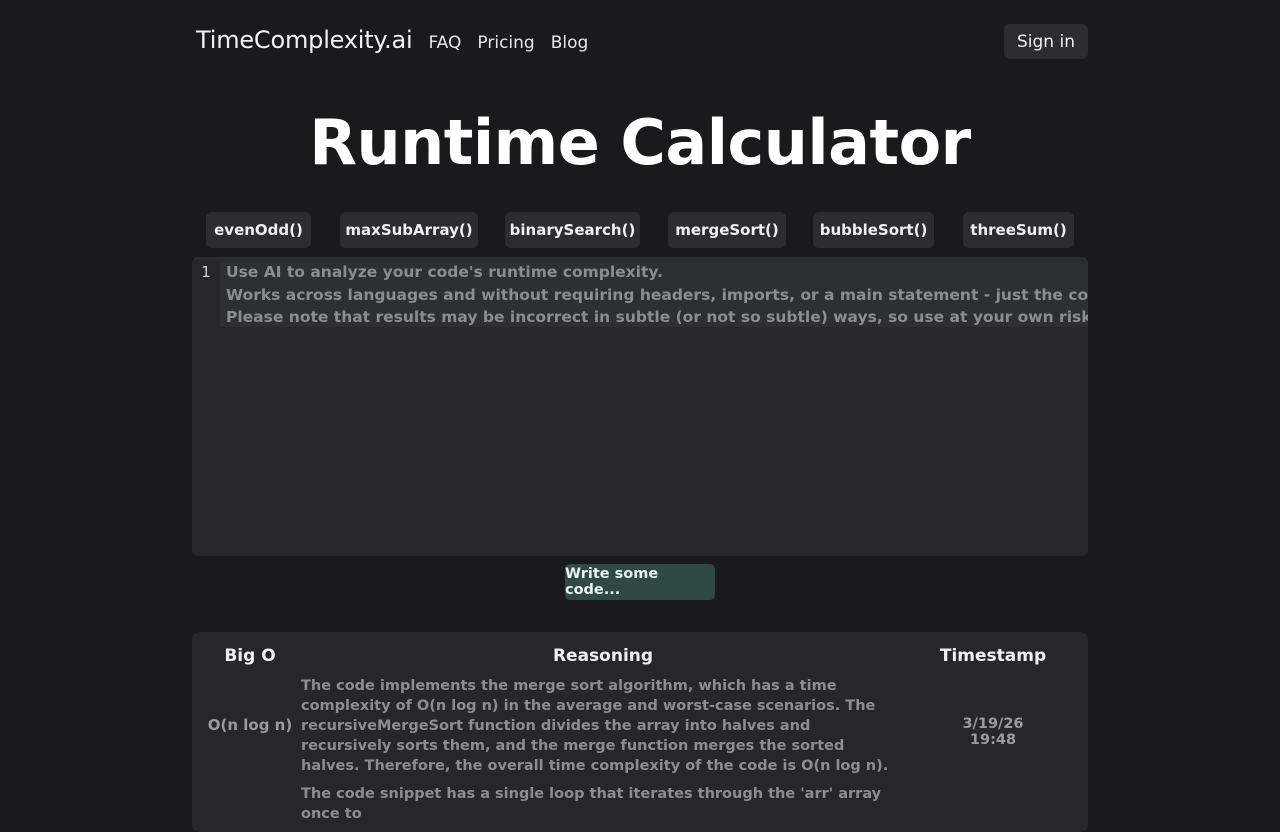  Describe the element at coordinates (873, 230) in the screenshot. I see `example-bubblesort-button: bubbleSort()` at that location.